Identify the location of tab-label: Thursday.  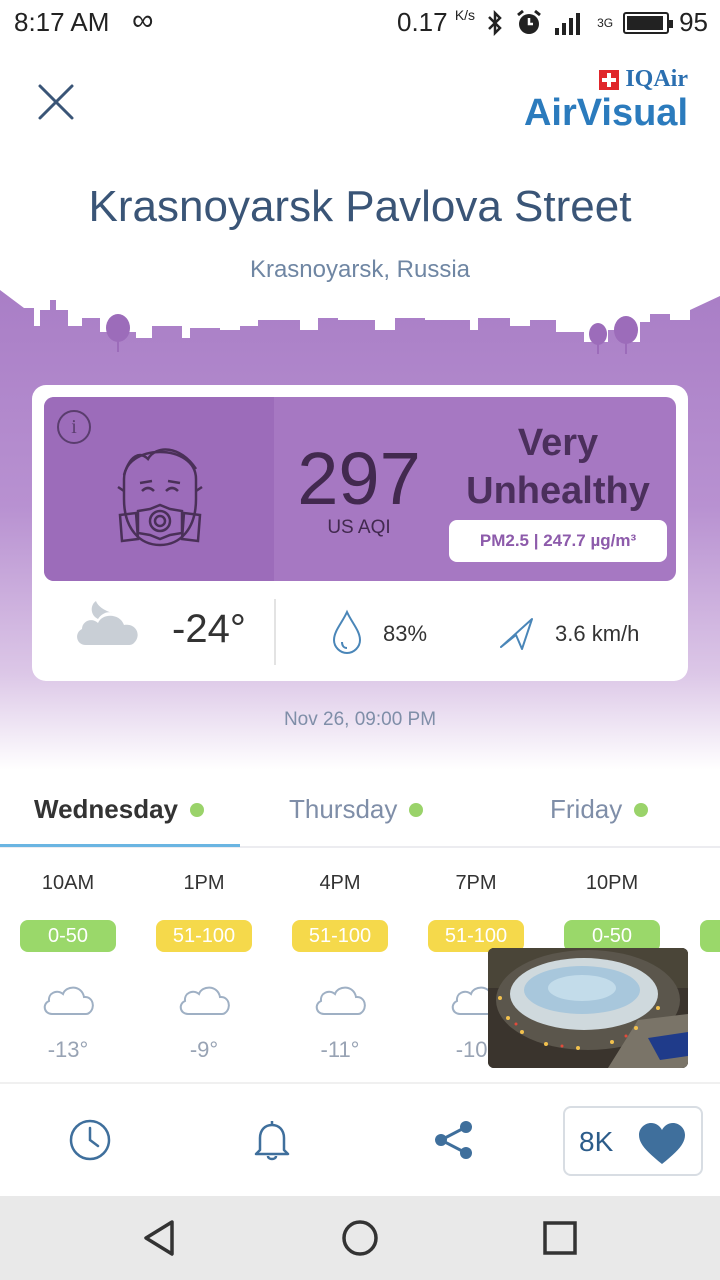
(343, 809).